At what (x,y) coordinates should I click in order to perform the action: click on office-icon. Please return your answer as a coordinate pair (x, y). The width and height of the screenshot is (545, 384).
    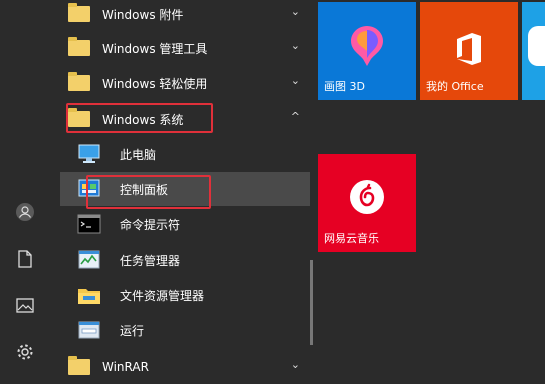
    Looking at the image, I should click on (469, 51).